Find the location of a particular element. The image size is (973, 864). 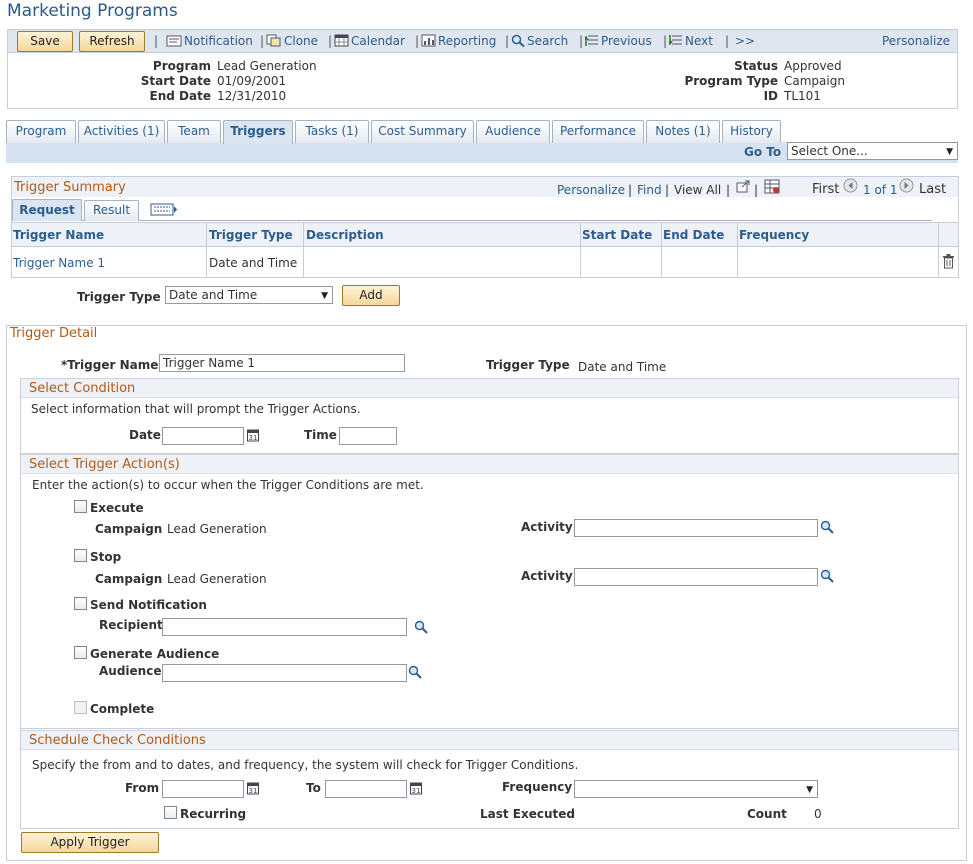

tab-program: Program is located at coordinates (41, 131).